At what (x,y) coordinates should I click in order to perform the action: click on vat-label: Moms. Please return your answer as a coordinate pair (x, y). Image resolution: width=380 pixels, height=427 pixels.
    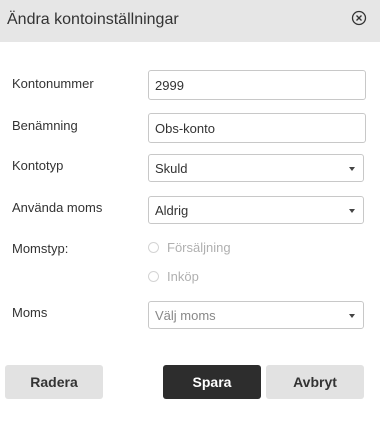
    Looking at the image, I should click on (30, 312).